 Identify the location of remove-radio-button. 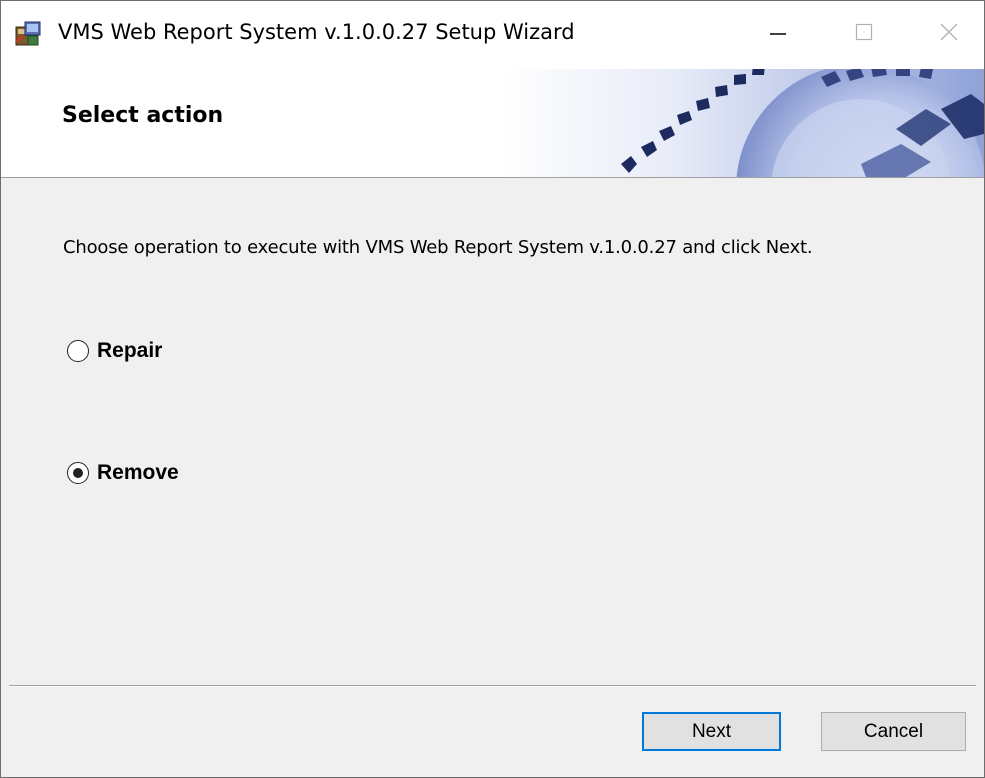
(78, 473).